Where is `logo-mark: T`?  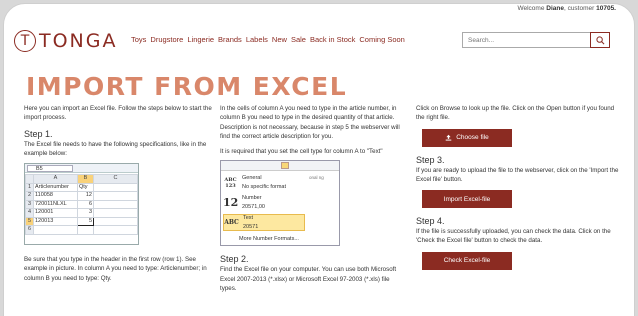
logo-mark: T is located at coordinates (25, 41).